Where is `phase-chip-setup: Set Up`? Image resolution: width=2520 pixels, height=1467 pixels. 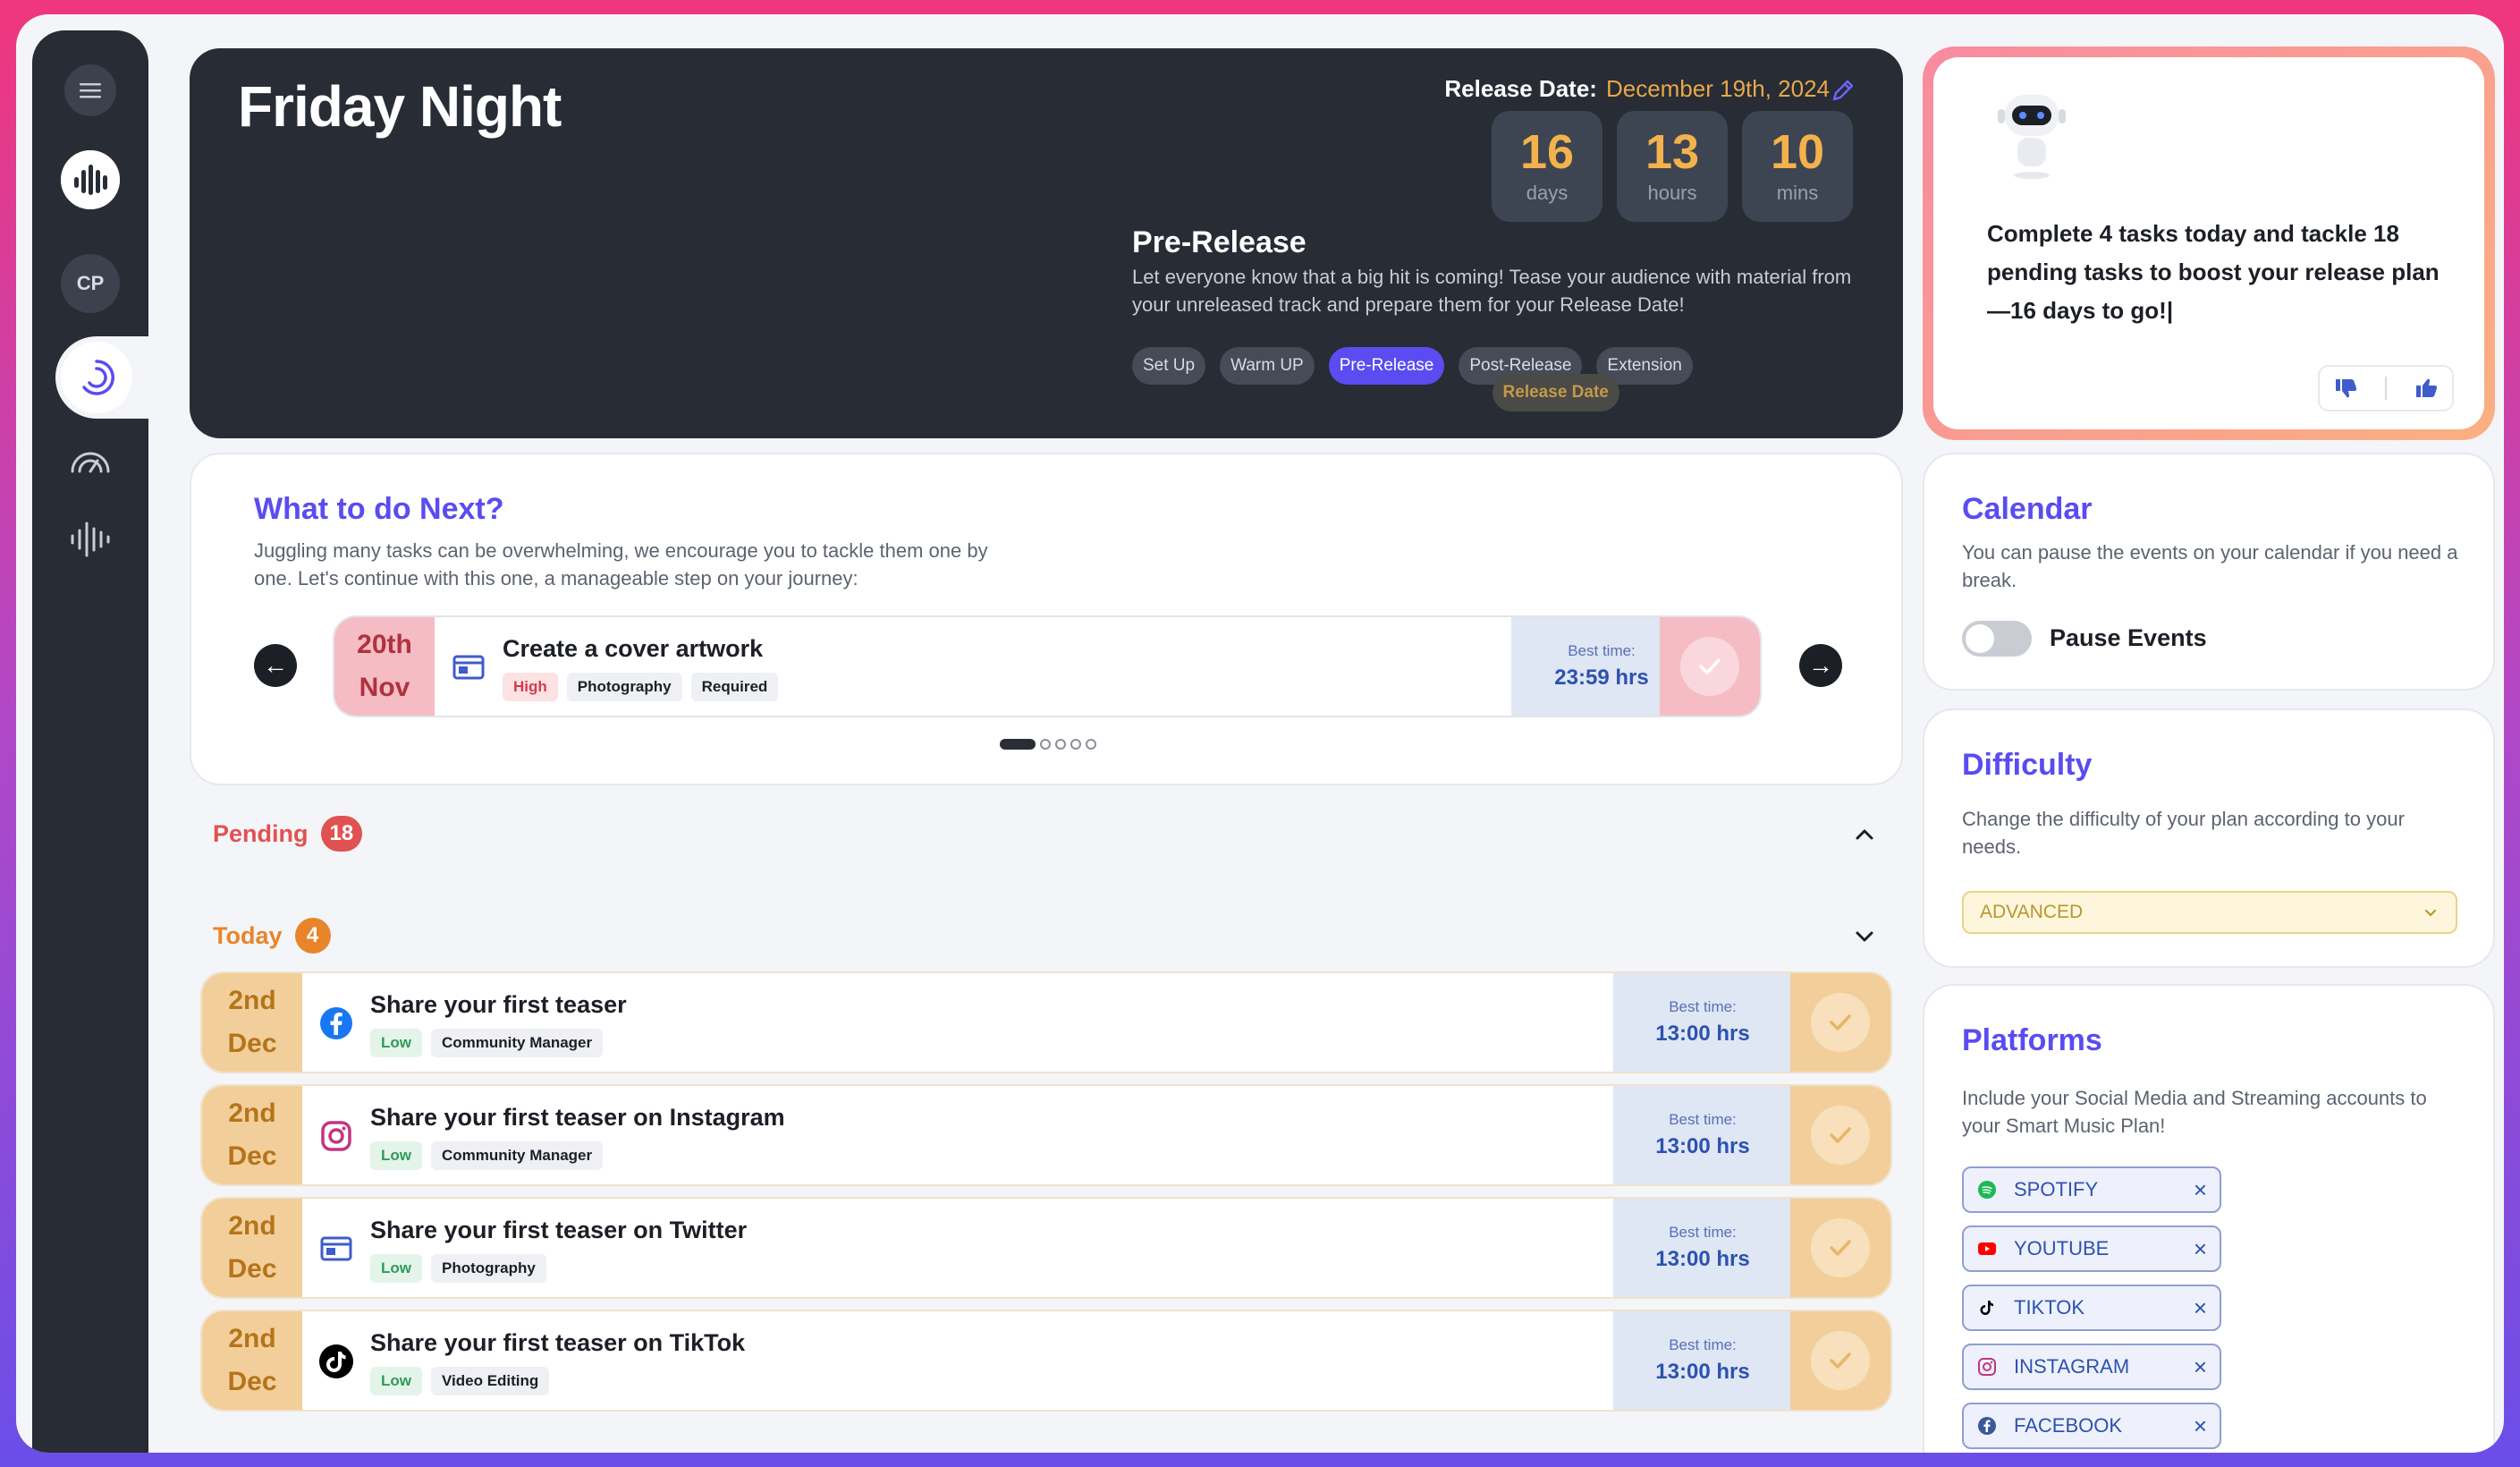
phase-chip-setup: Set Up is located at coordinates (1169, 366).